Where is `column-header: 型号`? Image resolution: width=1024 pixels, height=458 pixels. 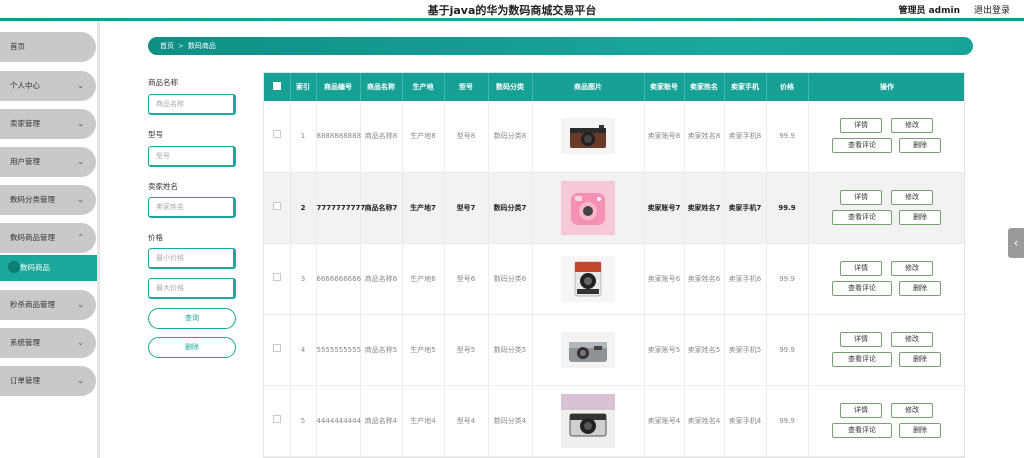
column-header: 型号 is located at coordinates (466, 87).